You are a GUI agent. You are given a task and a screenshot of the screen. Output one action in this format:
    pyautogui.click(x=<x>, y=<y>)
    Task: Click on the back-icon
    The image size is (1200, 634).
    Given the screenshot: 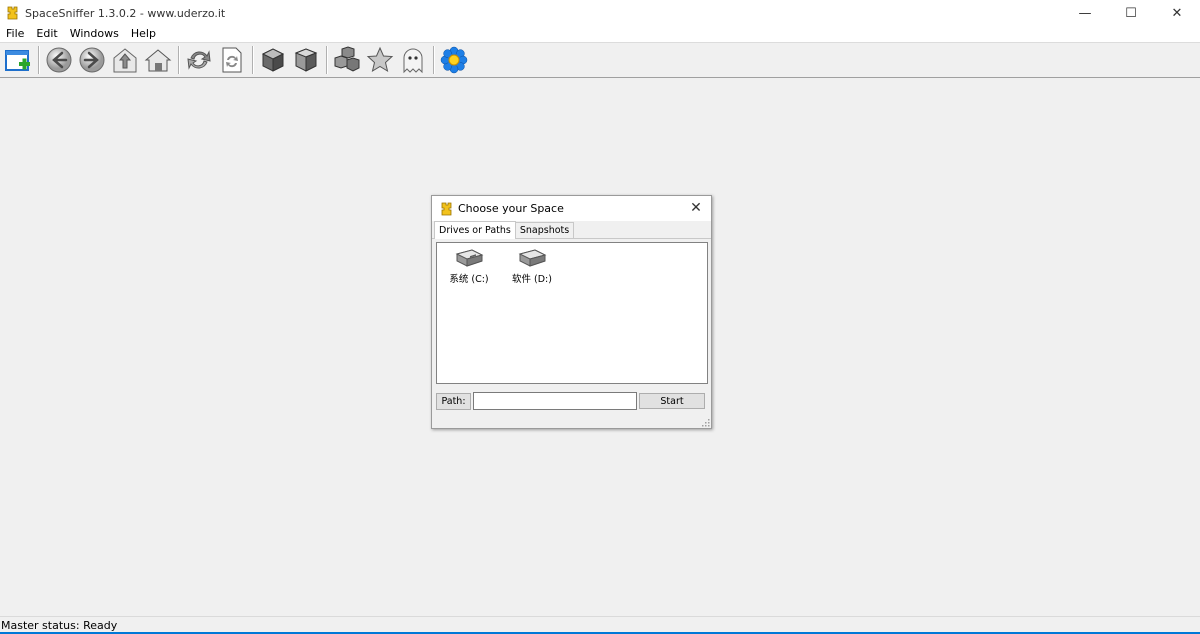 What is the action you would take?
    pyautogui.click(x=58, y=60)
    